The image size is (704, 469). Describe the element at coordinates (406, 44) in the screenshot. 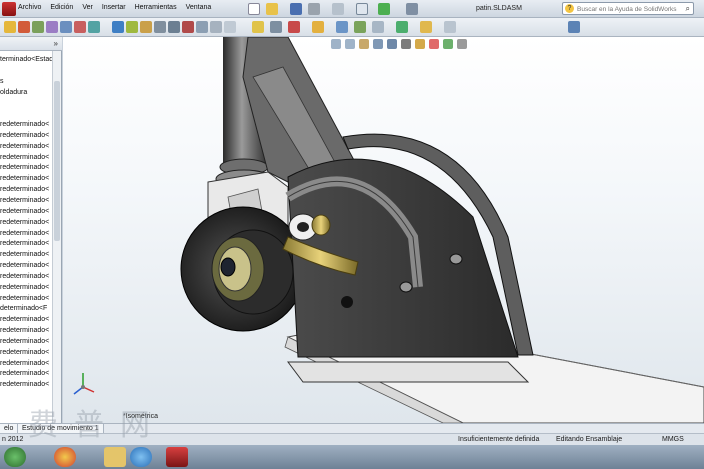

I see `display-style-icon` at that location.